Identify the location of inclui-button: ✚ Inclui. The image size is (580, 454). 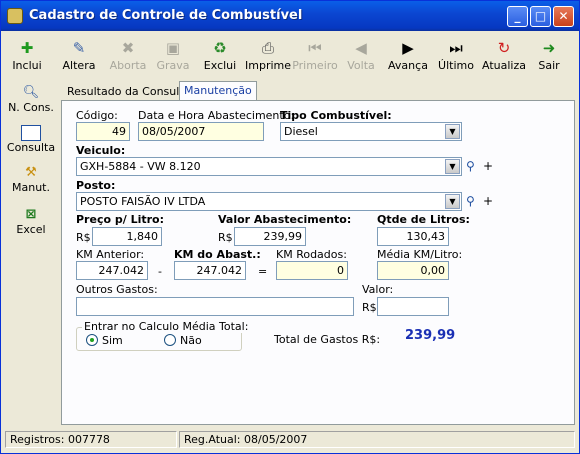
(27, 57).